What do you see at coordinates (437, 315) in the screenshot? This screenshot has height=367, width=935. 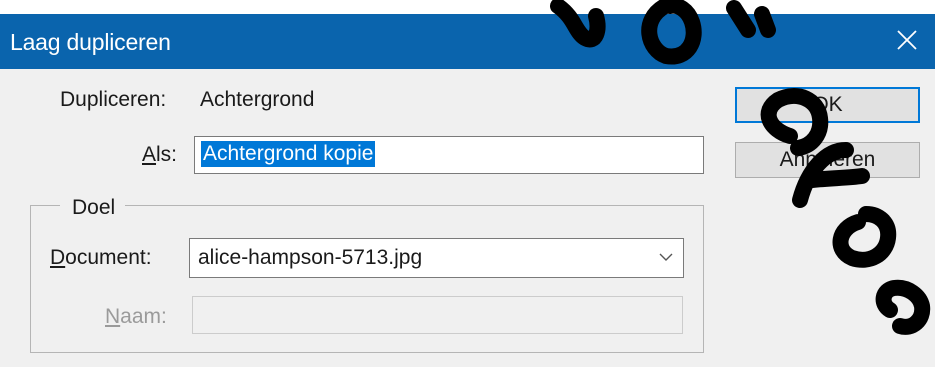 I see `name-input` at bounding box center [437, 315].